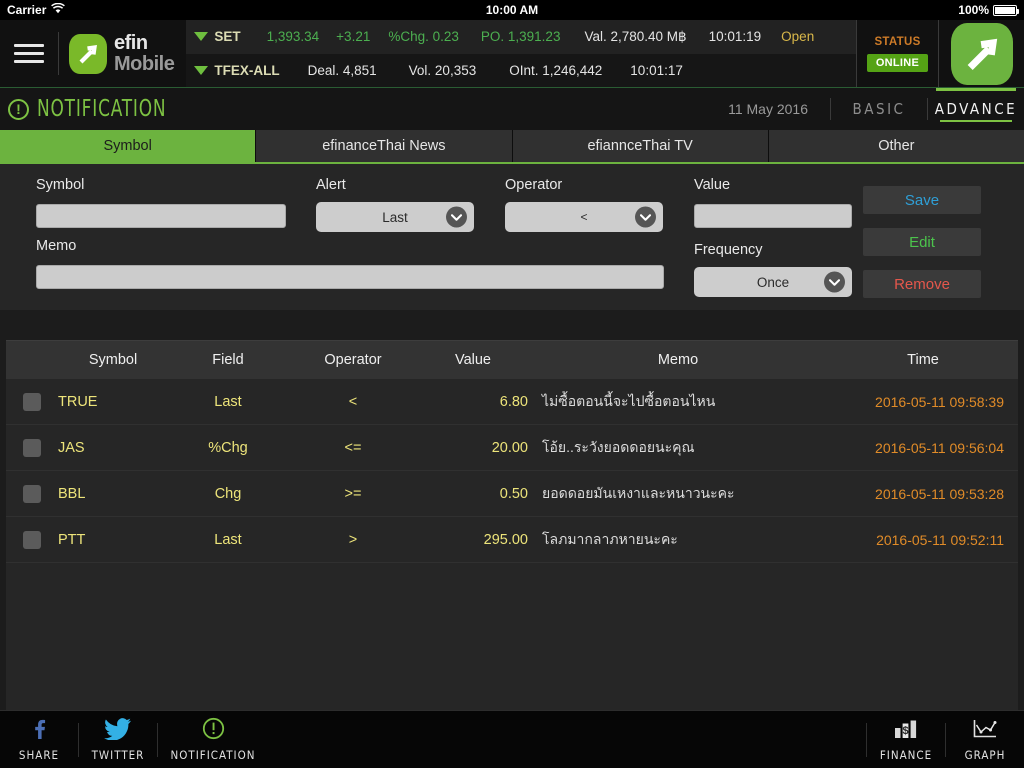 The image size is (1024, 768). I want to click on mode-toggle-advance: ADVANCE, so click(976, 109).